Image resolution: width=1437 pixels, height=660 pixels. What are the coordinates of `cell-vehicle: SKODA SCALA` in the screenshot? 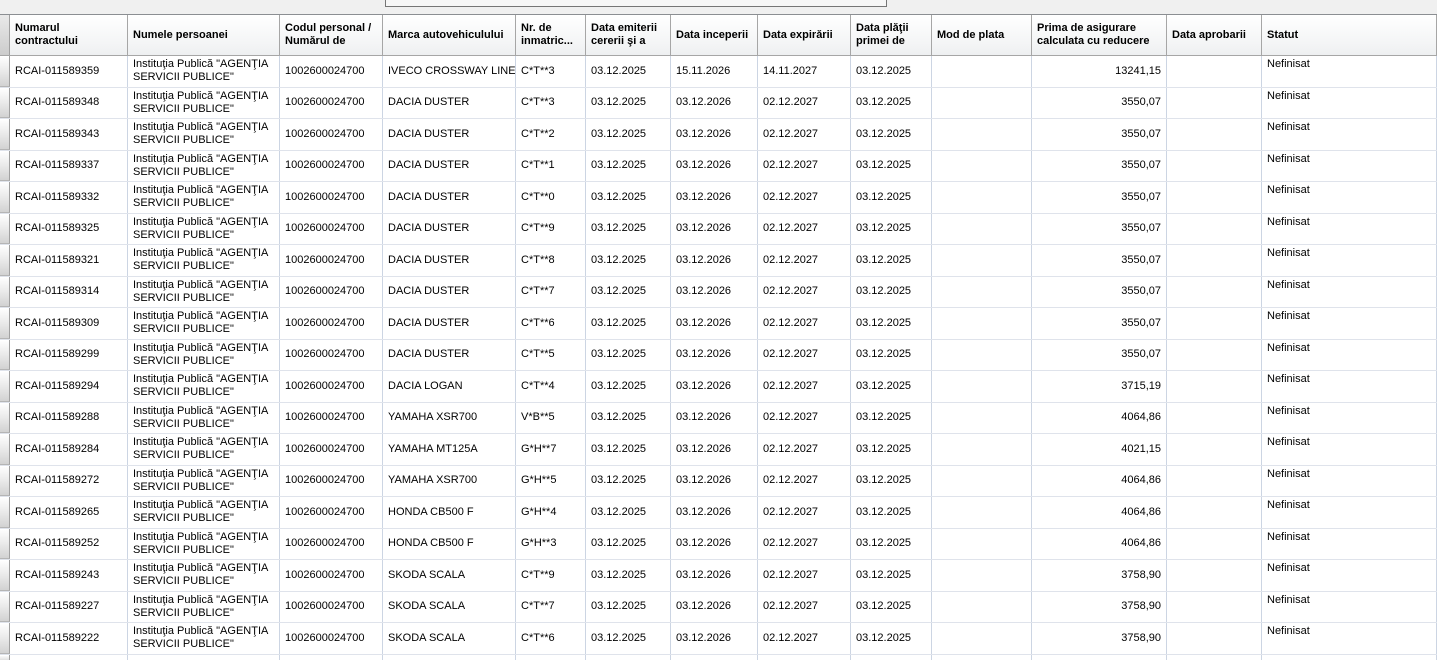 It's located at (449, 606).